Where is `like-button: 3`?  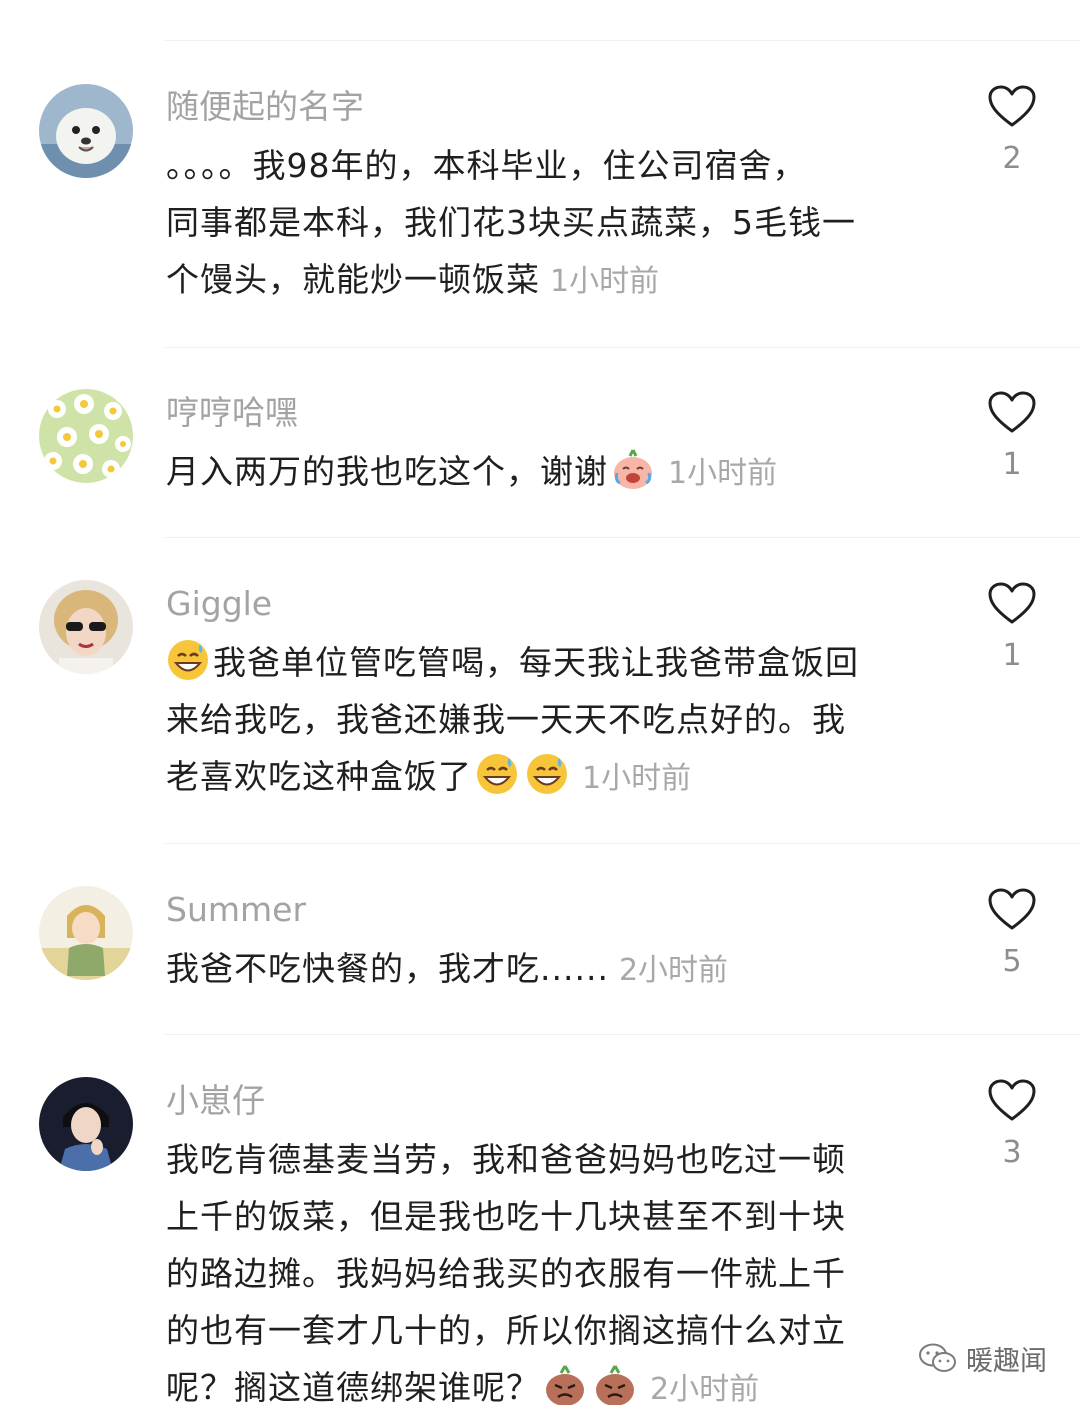
like-button: 3 is located at coordinates (1012, 1125).